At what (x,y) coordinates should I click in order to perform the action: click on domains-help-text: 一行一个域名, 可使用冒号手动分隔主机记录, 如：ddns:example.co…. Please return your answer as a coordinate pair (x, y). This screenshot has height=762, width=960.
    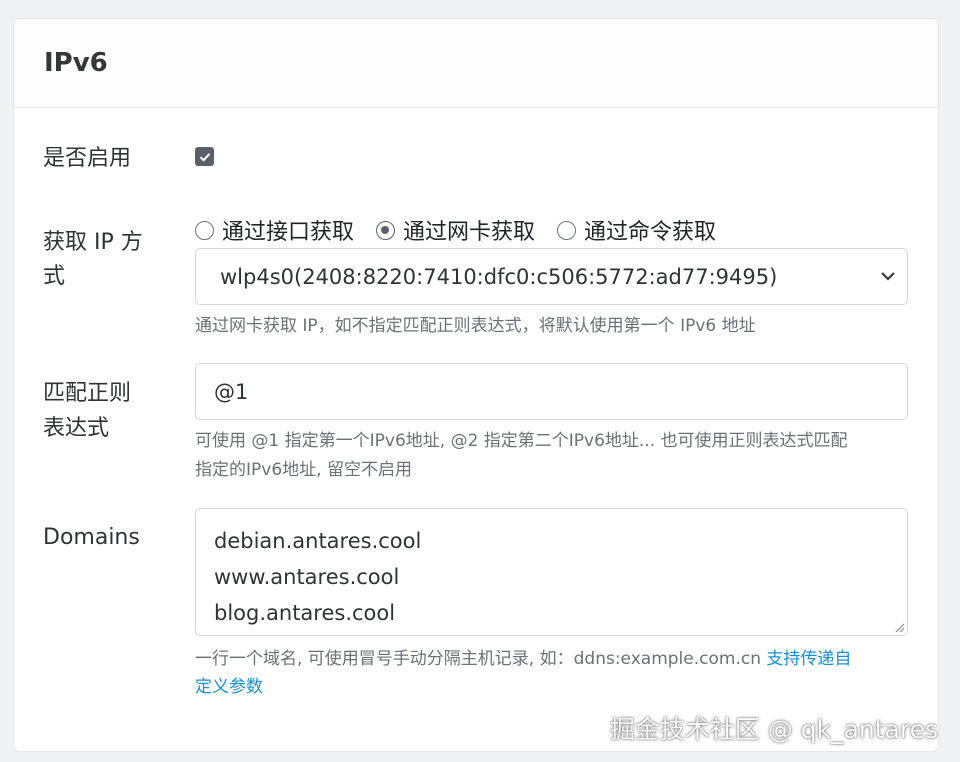
    Looking at the image, I should click on (481, 659).